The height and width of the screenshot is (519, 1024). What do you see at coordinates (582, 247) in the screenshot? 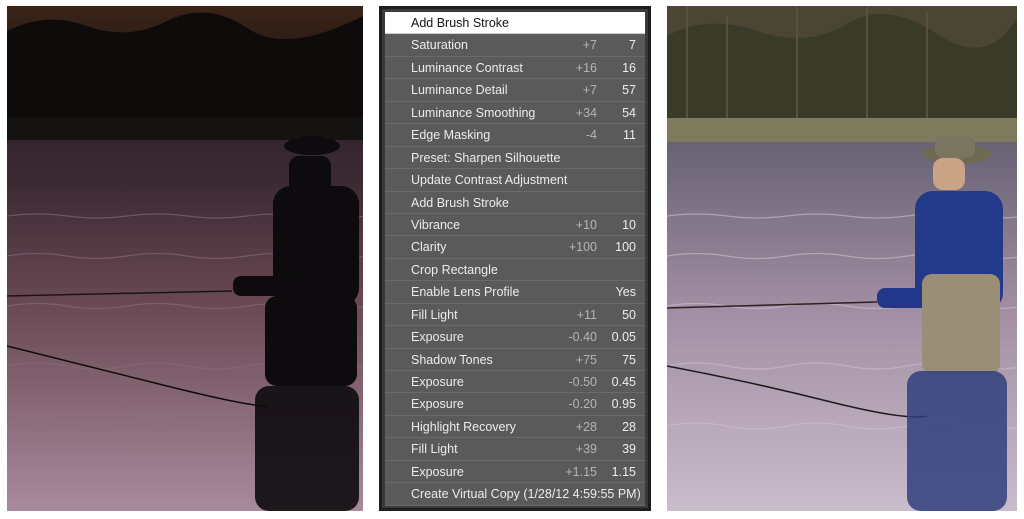
I see `history-step-delta: +100` at bounding box center [582, 247].